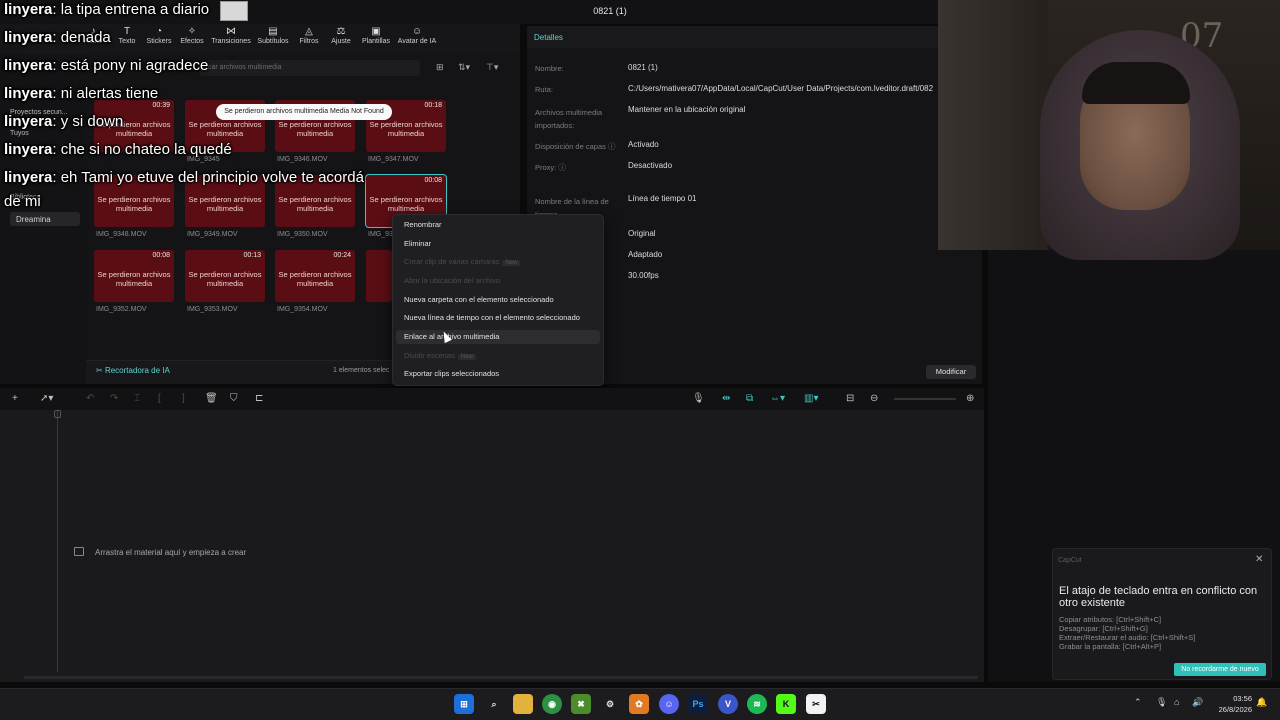 The image size is (1280, 720). Describe the element at coordinates (451, 373) in the screenshot. I see `menu-item-exportar: Exportar clips seleccionados` at that location.